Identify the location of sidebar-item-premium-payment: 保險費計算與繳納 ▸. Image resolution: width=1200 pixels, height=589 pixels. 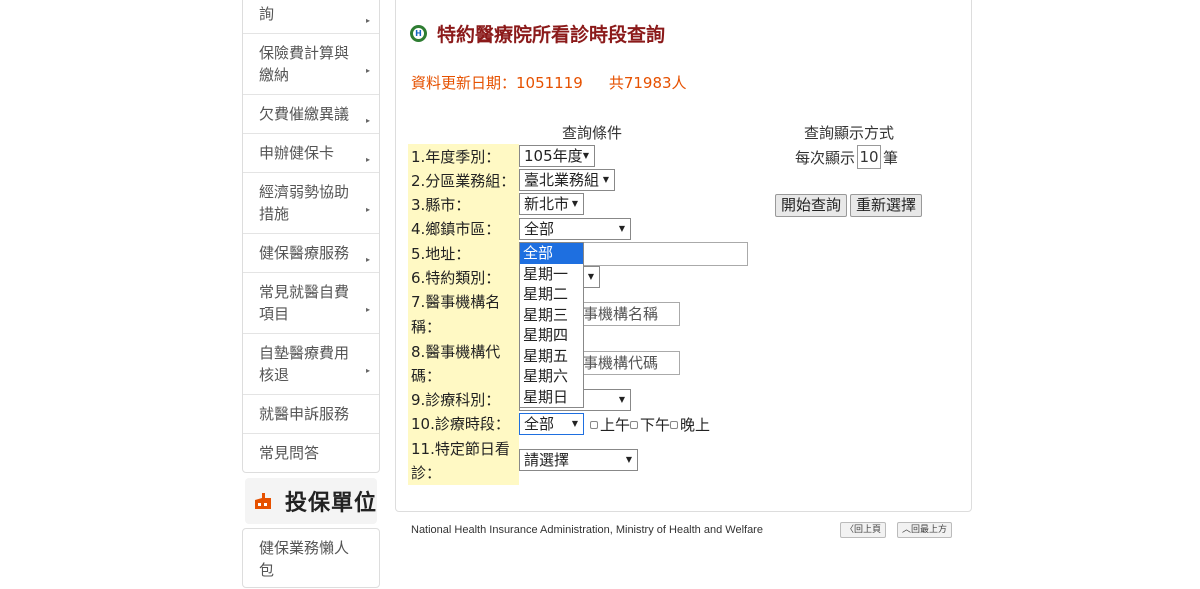
(311, 64).